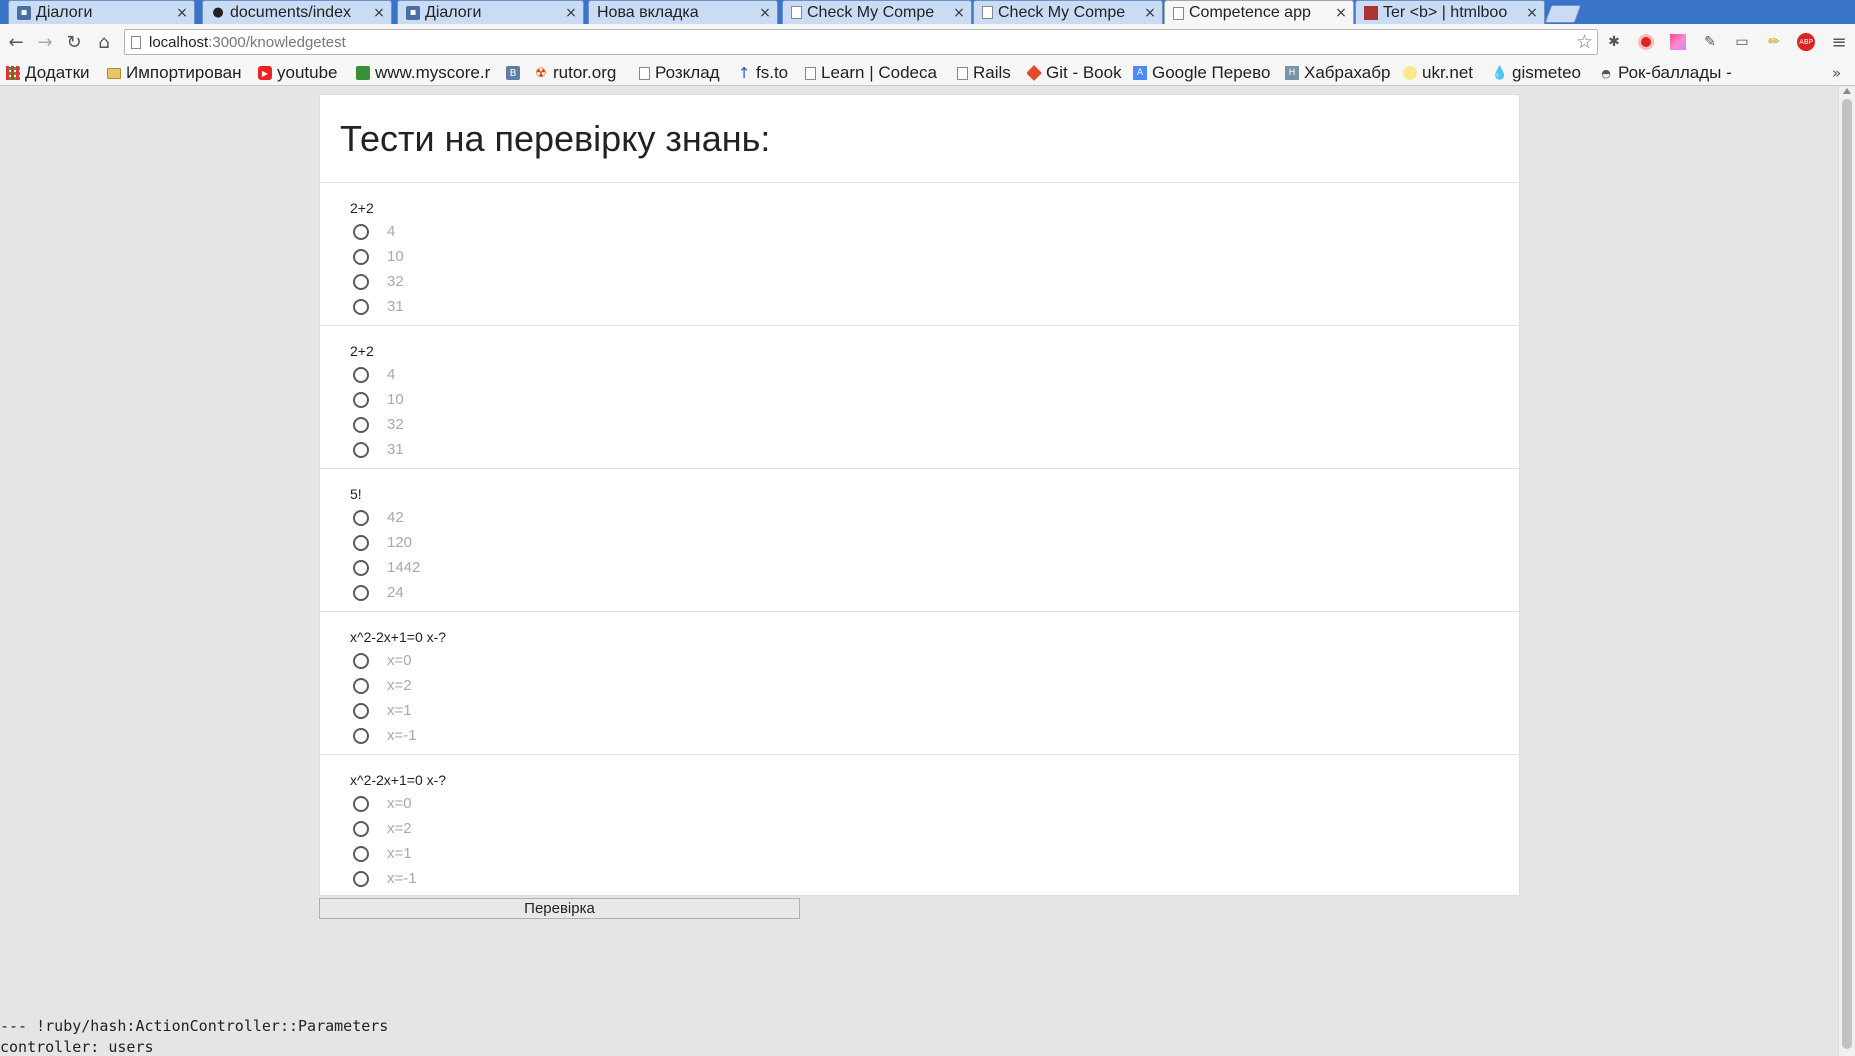 The image size is (1855, 1056). What do you see at coordinates (177, 73) in the screenshot?
I see `bookmark-imported: Импортирован` at bounding box center [177, 73].